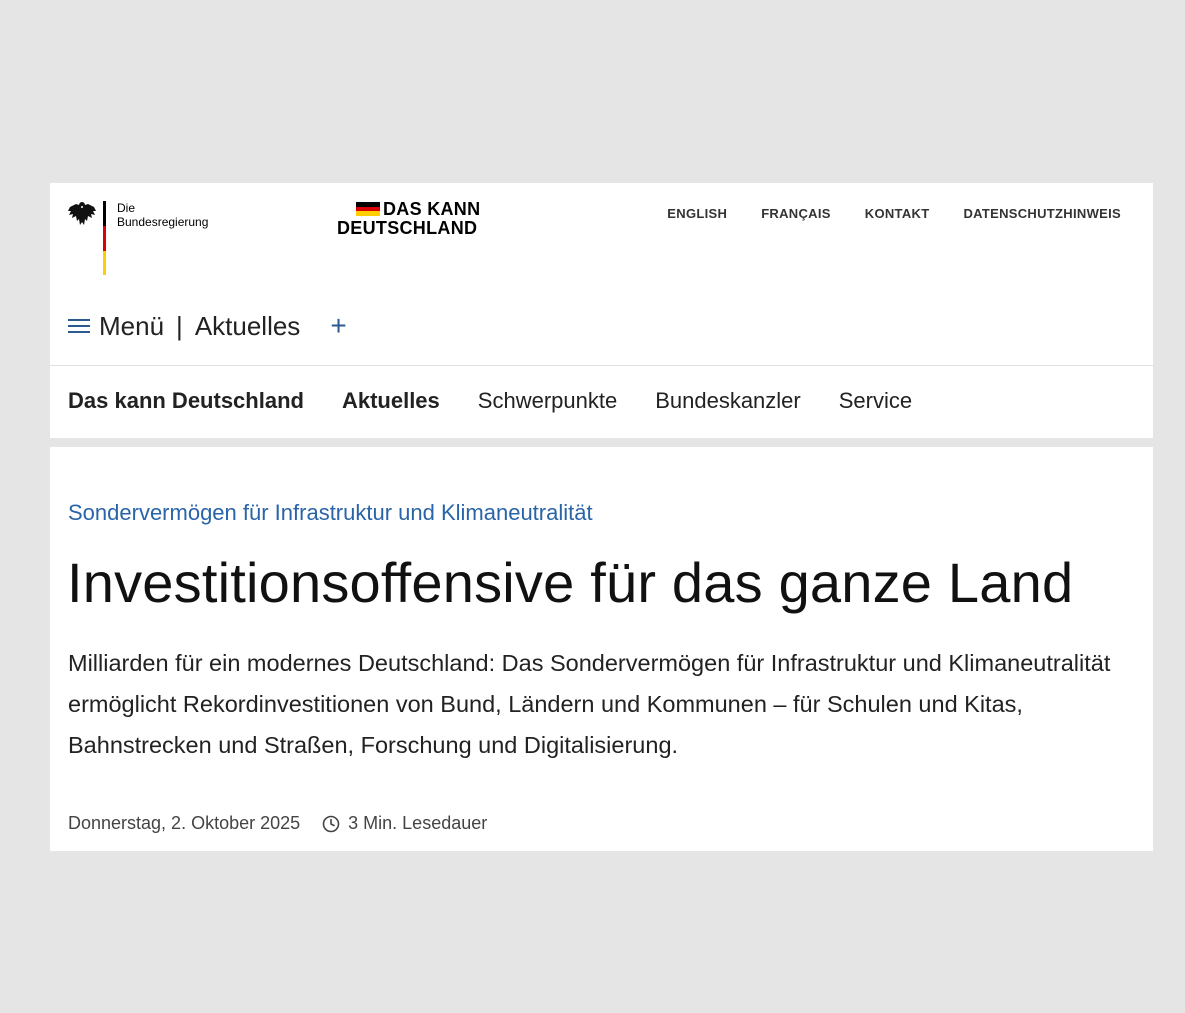  Describe the element at coordinates (601, 365) in the screenshot. I see `divider` at that location.